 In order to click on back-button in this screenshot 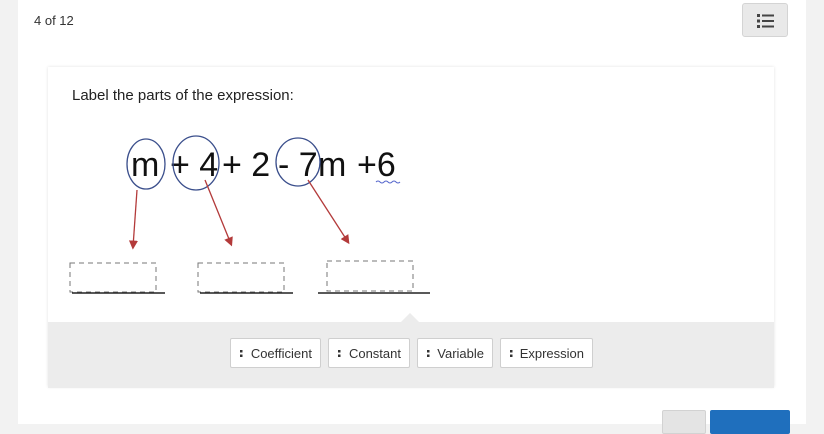, I will do `click(684, 422)`.